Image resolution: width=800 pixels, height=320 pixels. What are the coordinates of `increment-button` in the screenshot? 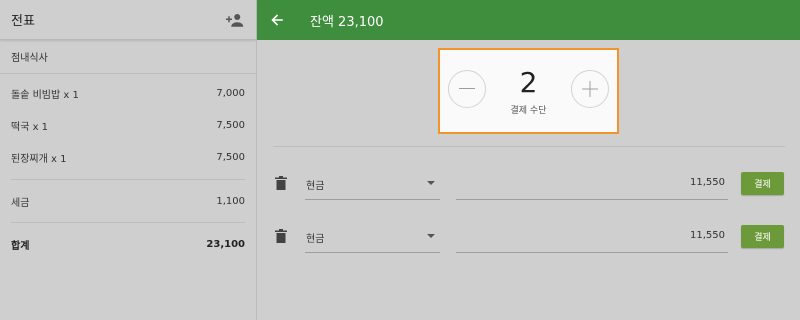 It's located at (590, 89).